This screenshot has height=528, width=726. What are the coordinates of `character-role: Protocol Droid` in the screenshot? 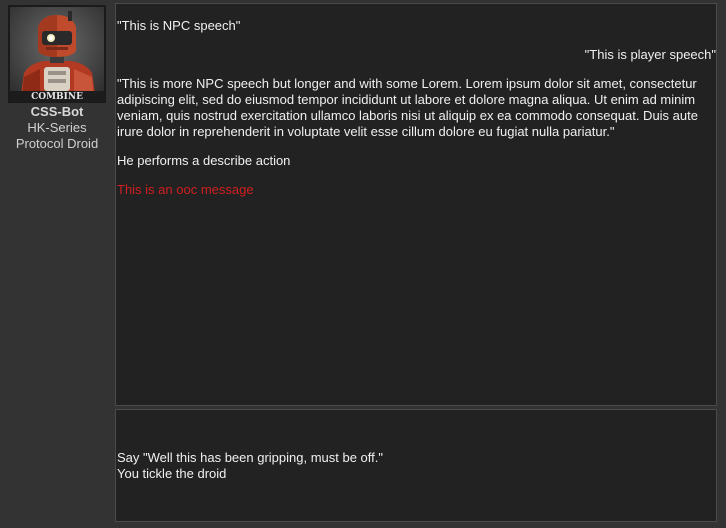 It's located at (57, 143).